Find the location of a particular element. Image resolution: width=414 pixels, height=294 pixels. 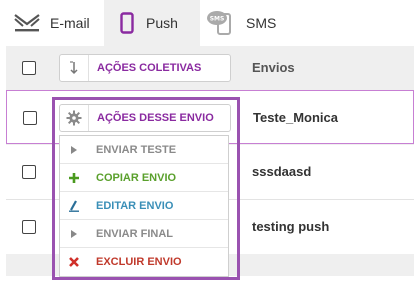

edit-icon is located at coordinates (74, 205).